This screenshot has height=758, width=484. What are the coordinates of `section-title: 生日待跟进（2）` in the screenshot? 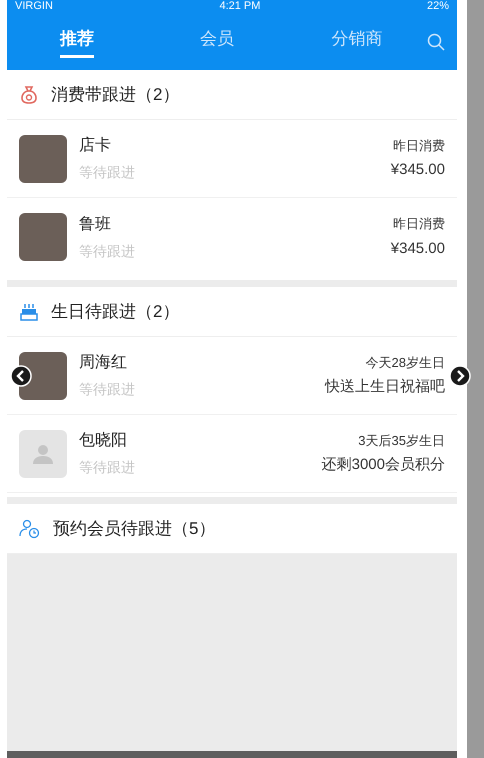 It's located at (115, 311).